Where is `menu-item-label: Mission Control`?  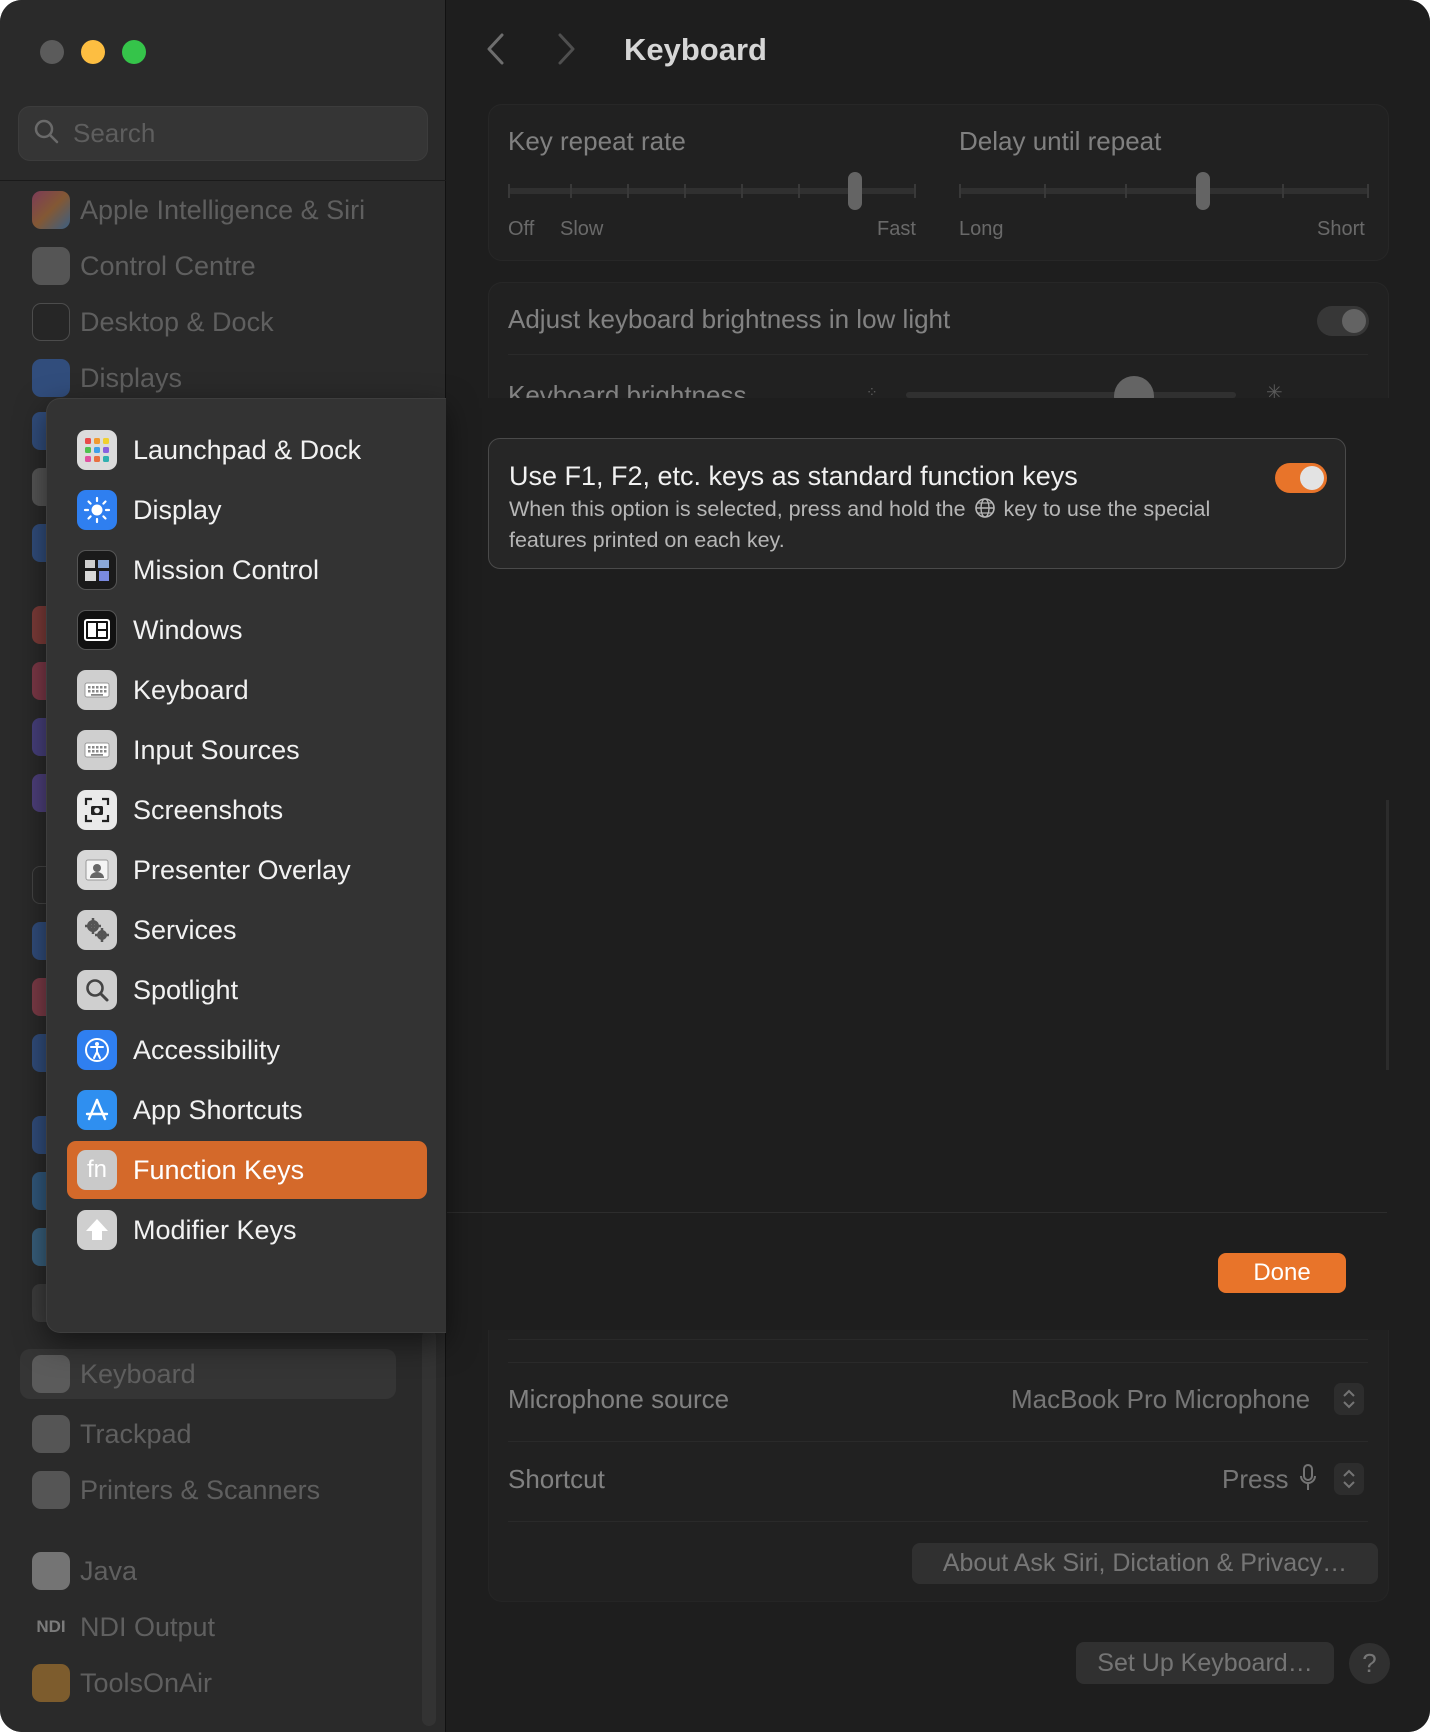 menu-item-label: Mission Control is located at coordinates (226, 569).